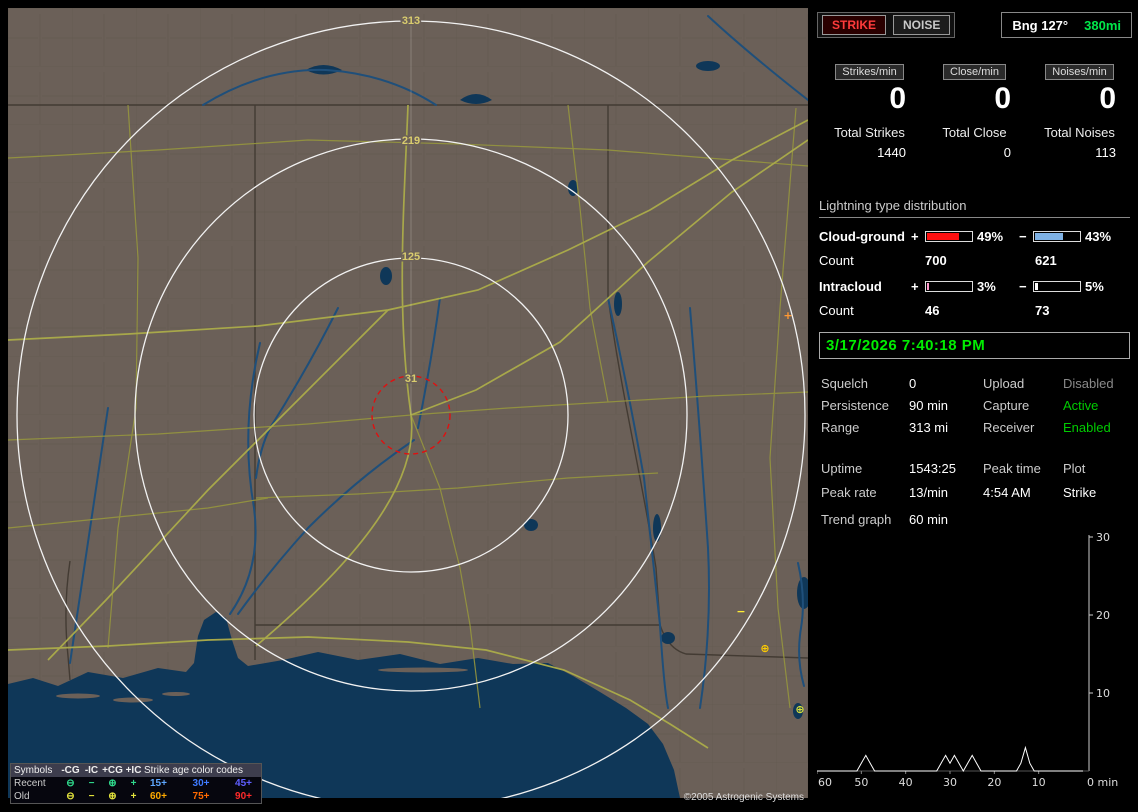 Image resolution: width=1138 pixels, height=812 pixels. Describe the element at coordinates (411, 21) in the screenshot. I see `ring-label-313: 313` at that location.